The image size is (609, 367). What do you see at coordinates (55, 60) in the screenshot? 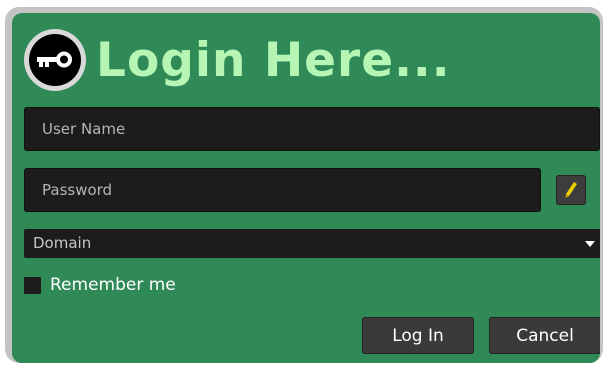
I see `key-icon` at bounding box center [55, 60].